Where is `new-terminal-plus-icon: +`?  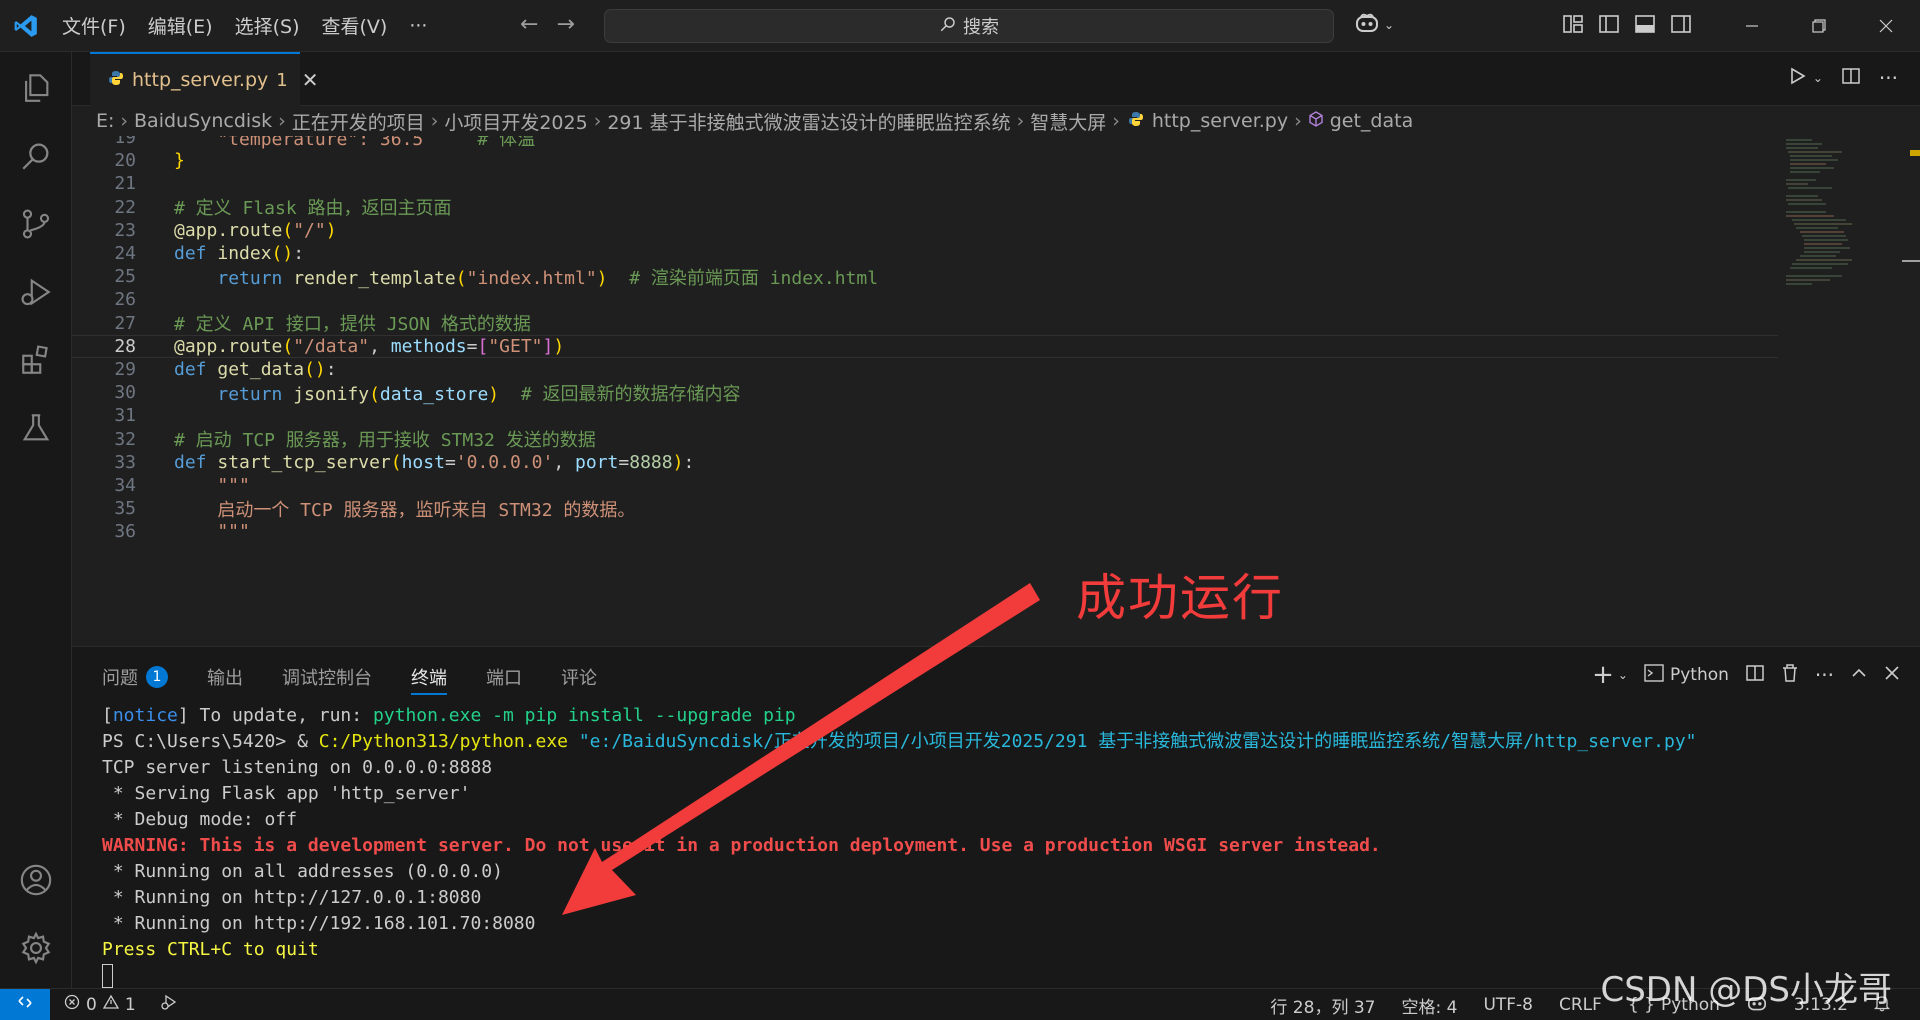
new-terminal-plus-icon: + is located at coordinates (1603, 675).